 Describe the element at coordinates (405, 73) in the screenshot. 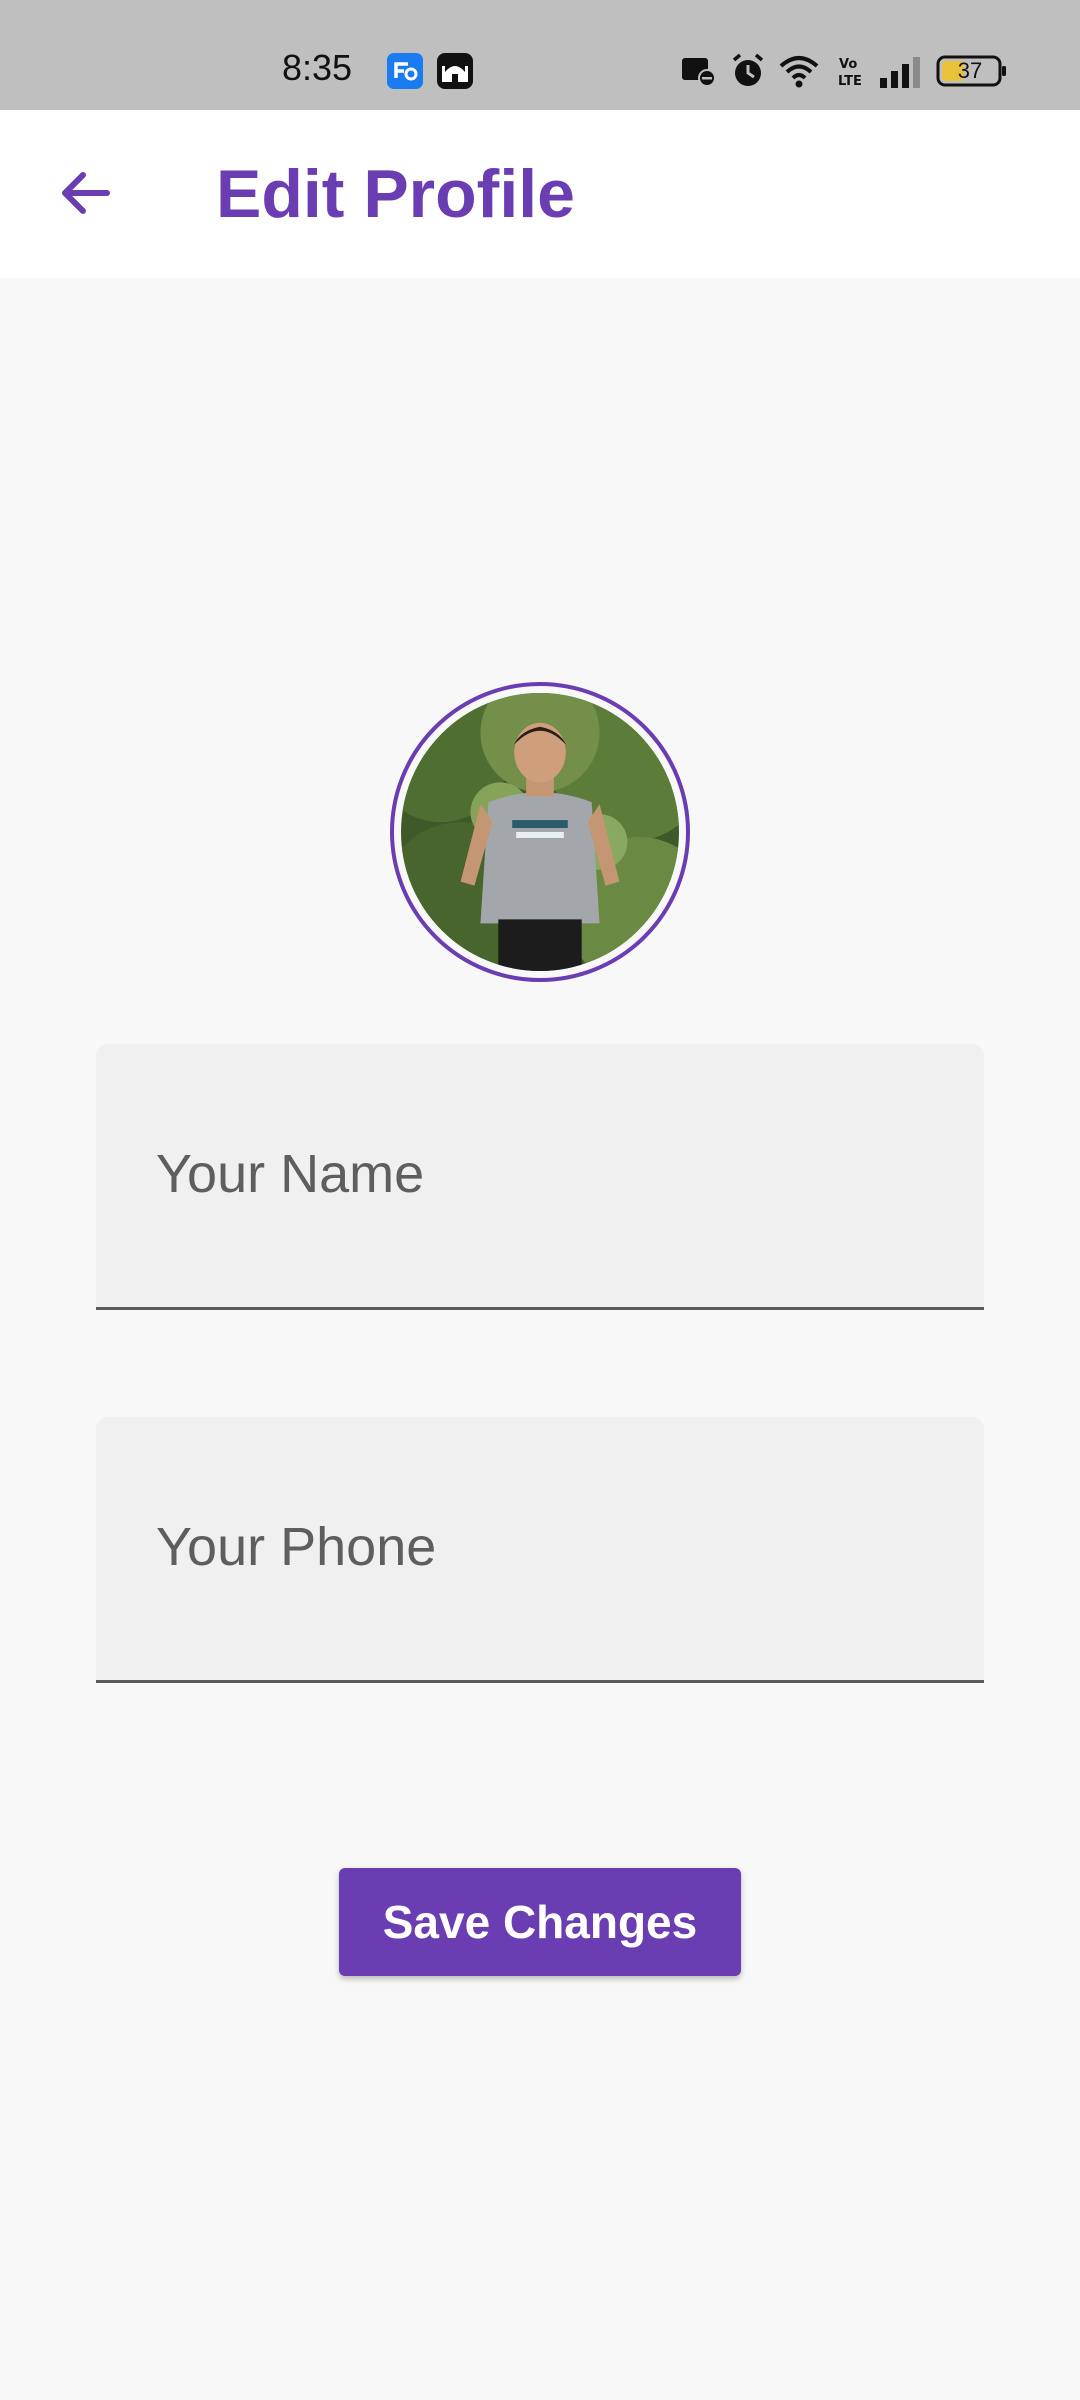

I see `app-notification-icon` at that location.